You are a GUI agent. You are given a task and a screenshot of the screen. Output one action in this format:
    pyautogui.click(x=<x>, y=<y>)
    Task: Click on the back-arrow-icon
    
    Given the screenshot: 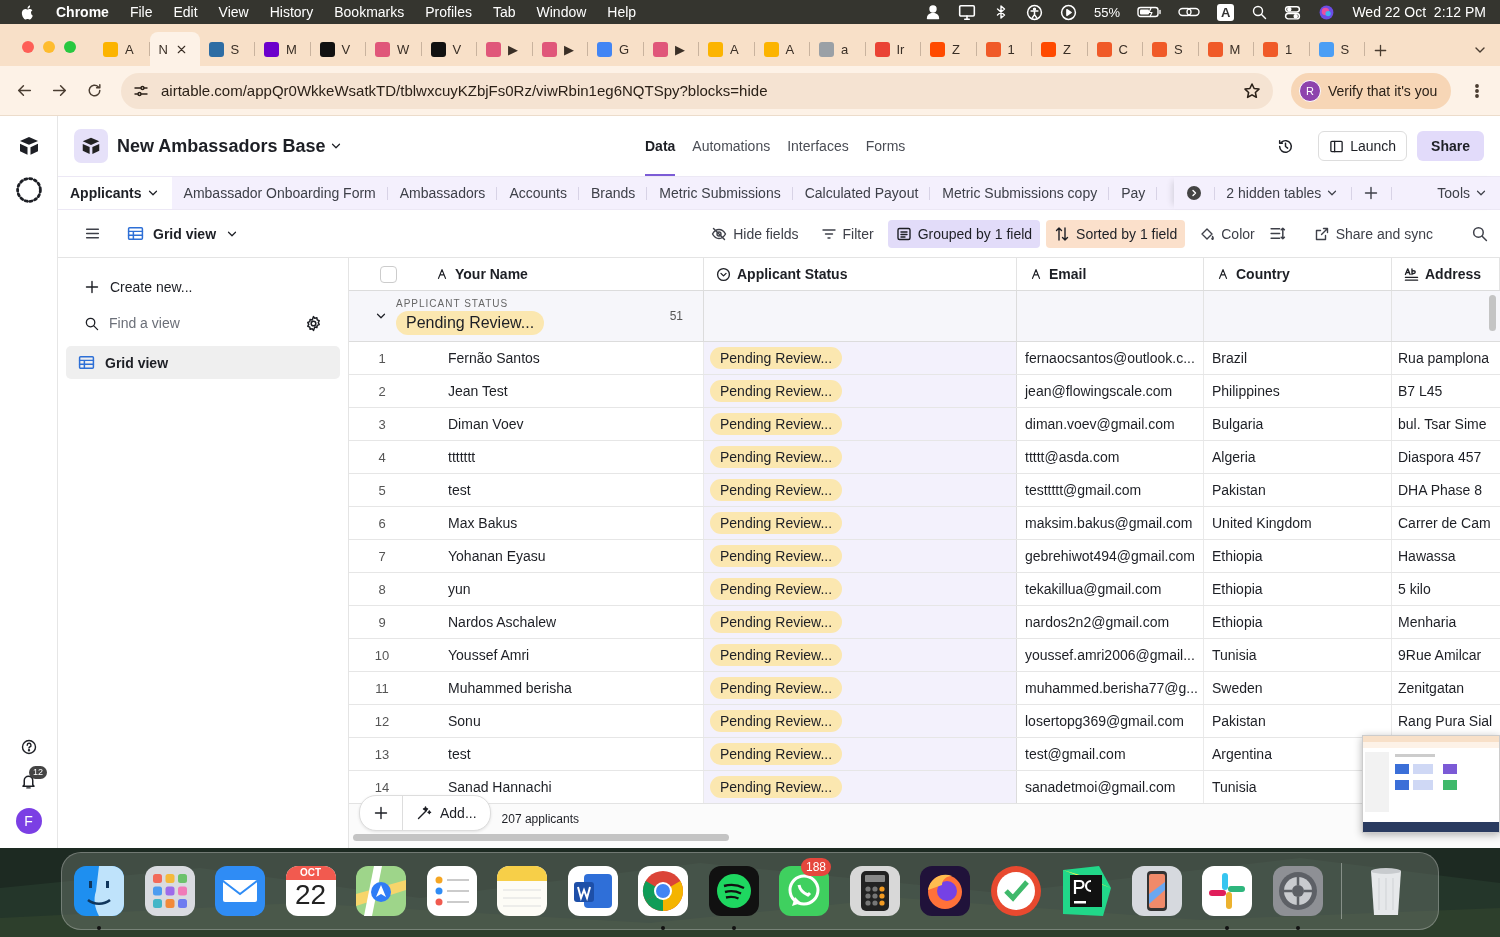 What is the action you would take?
    pyautogui.click(x=24, y=90)
    